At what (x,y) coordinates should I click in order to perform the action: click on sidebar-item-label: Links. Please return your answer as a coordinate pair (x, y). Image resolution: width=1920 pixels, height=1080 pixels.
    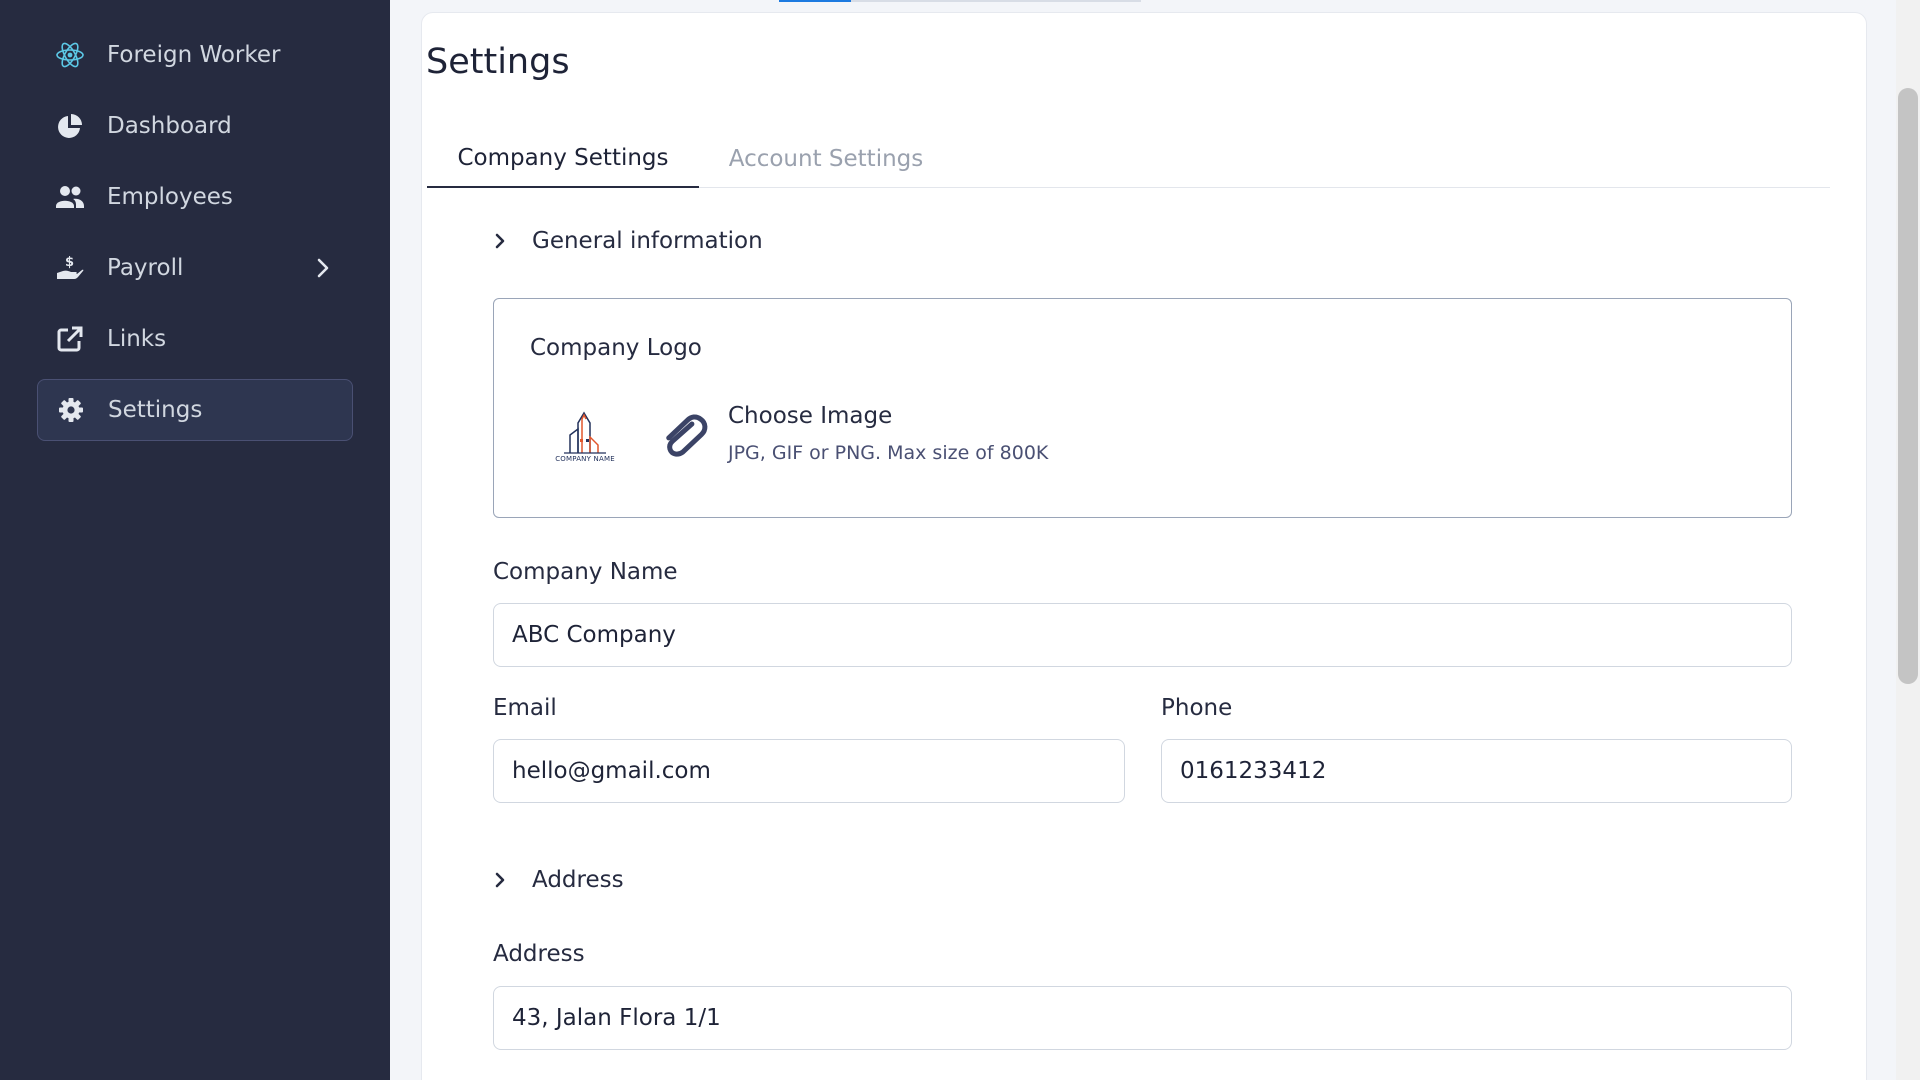
    Looking at the image, I should click on (137, 339).